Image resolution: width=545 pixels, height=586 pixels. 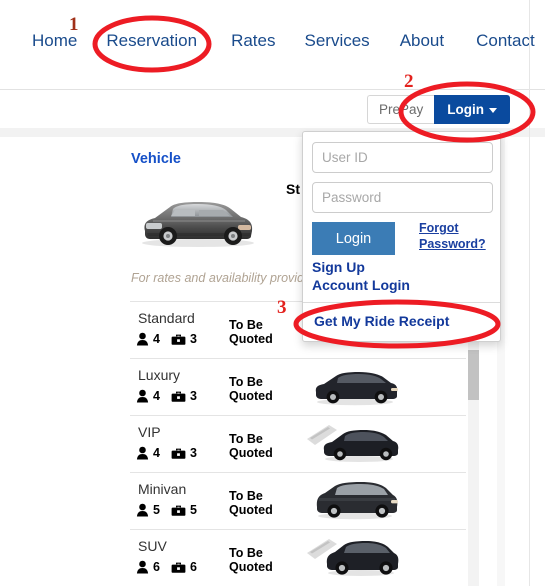 I want to click on prepay-button: PrePay, so click(x=400, y=109).